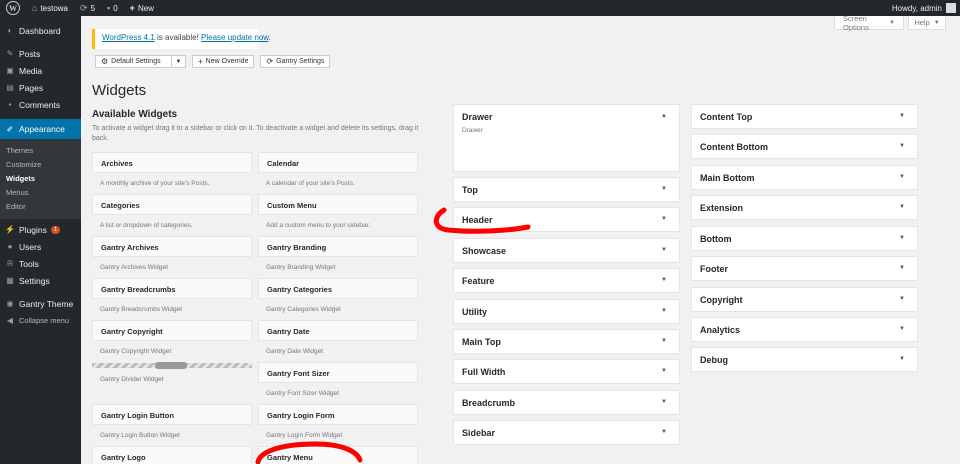  Describe the element at coordinates (804, 116) in the screenshot. I see `sidebar-content-top: Content Top ▼` at that location.